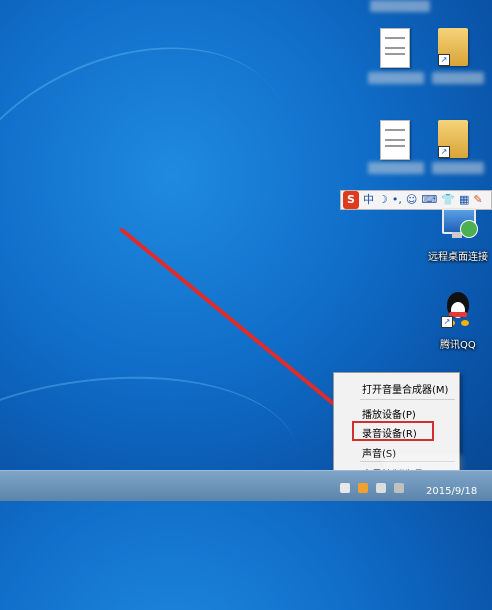 The image size is (492, 610). What do you see at coordinates (405, 388) in the screenshot?
I see `menu-item-open-mixer: 打开音量合成器(M)` at bounding box center [405, 388].